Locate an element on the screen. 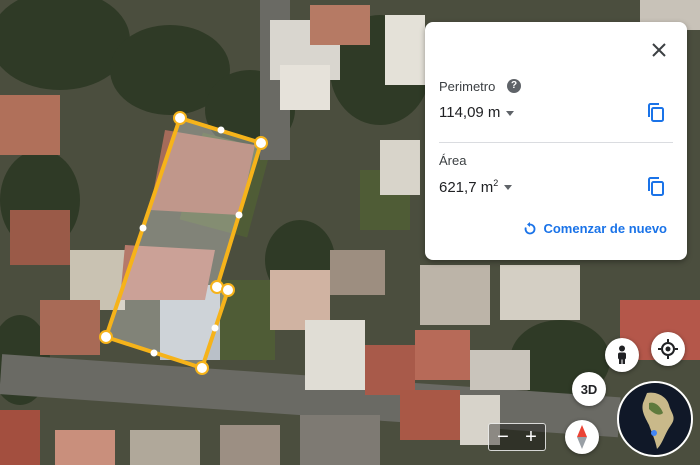  globe-icon is located at coordinates (655, 419).